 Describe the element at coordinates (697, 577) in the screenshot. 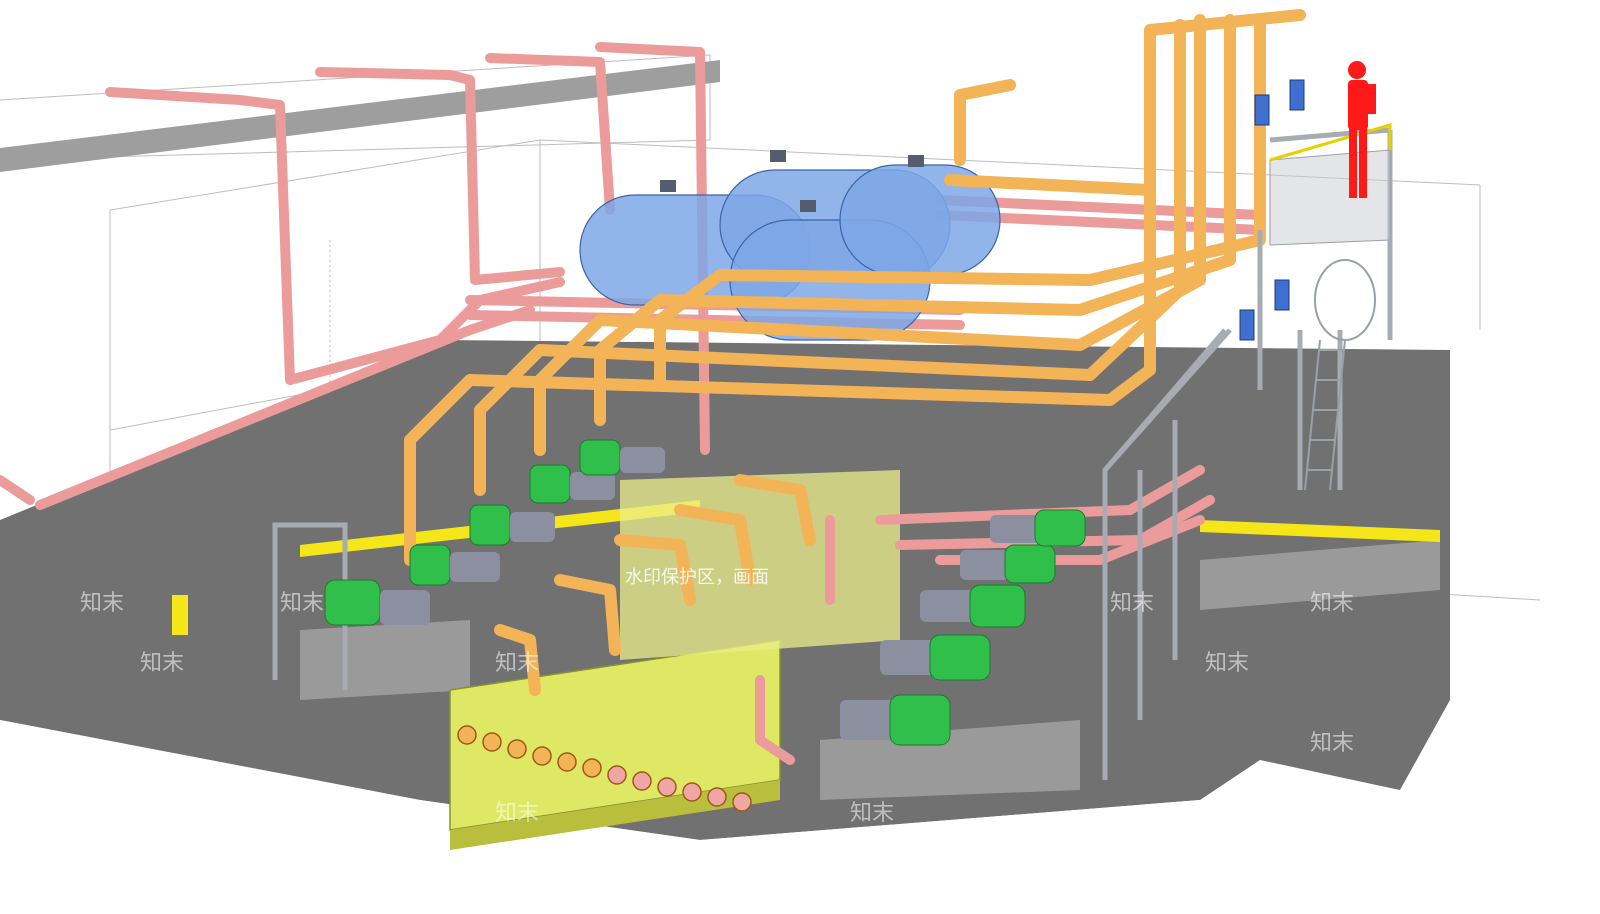

I see `watermark-banner: 水印保护区，画面` at that location.